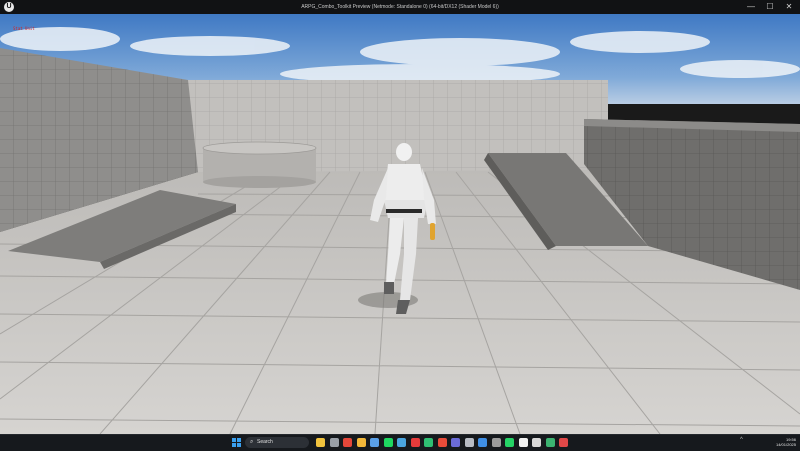 Image resolution: width=800 pixels, height=451 pixels. What do you see at coordinates (277, 442) in the screenshot?
I see `taskbar-search: ⌕ Search` at bounding box center [277, 442].